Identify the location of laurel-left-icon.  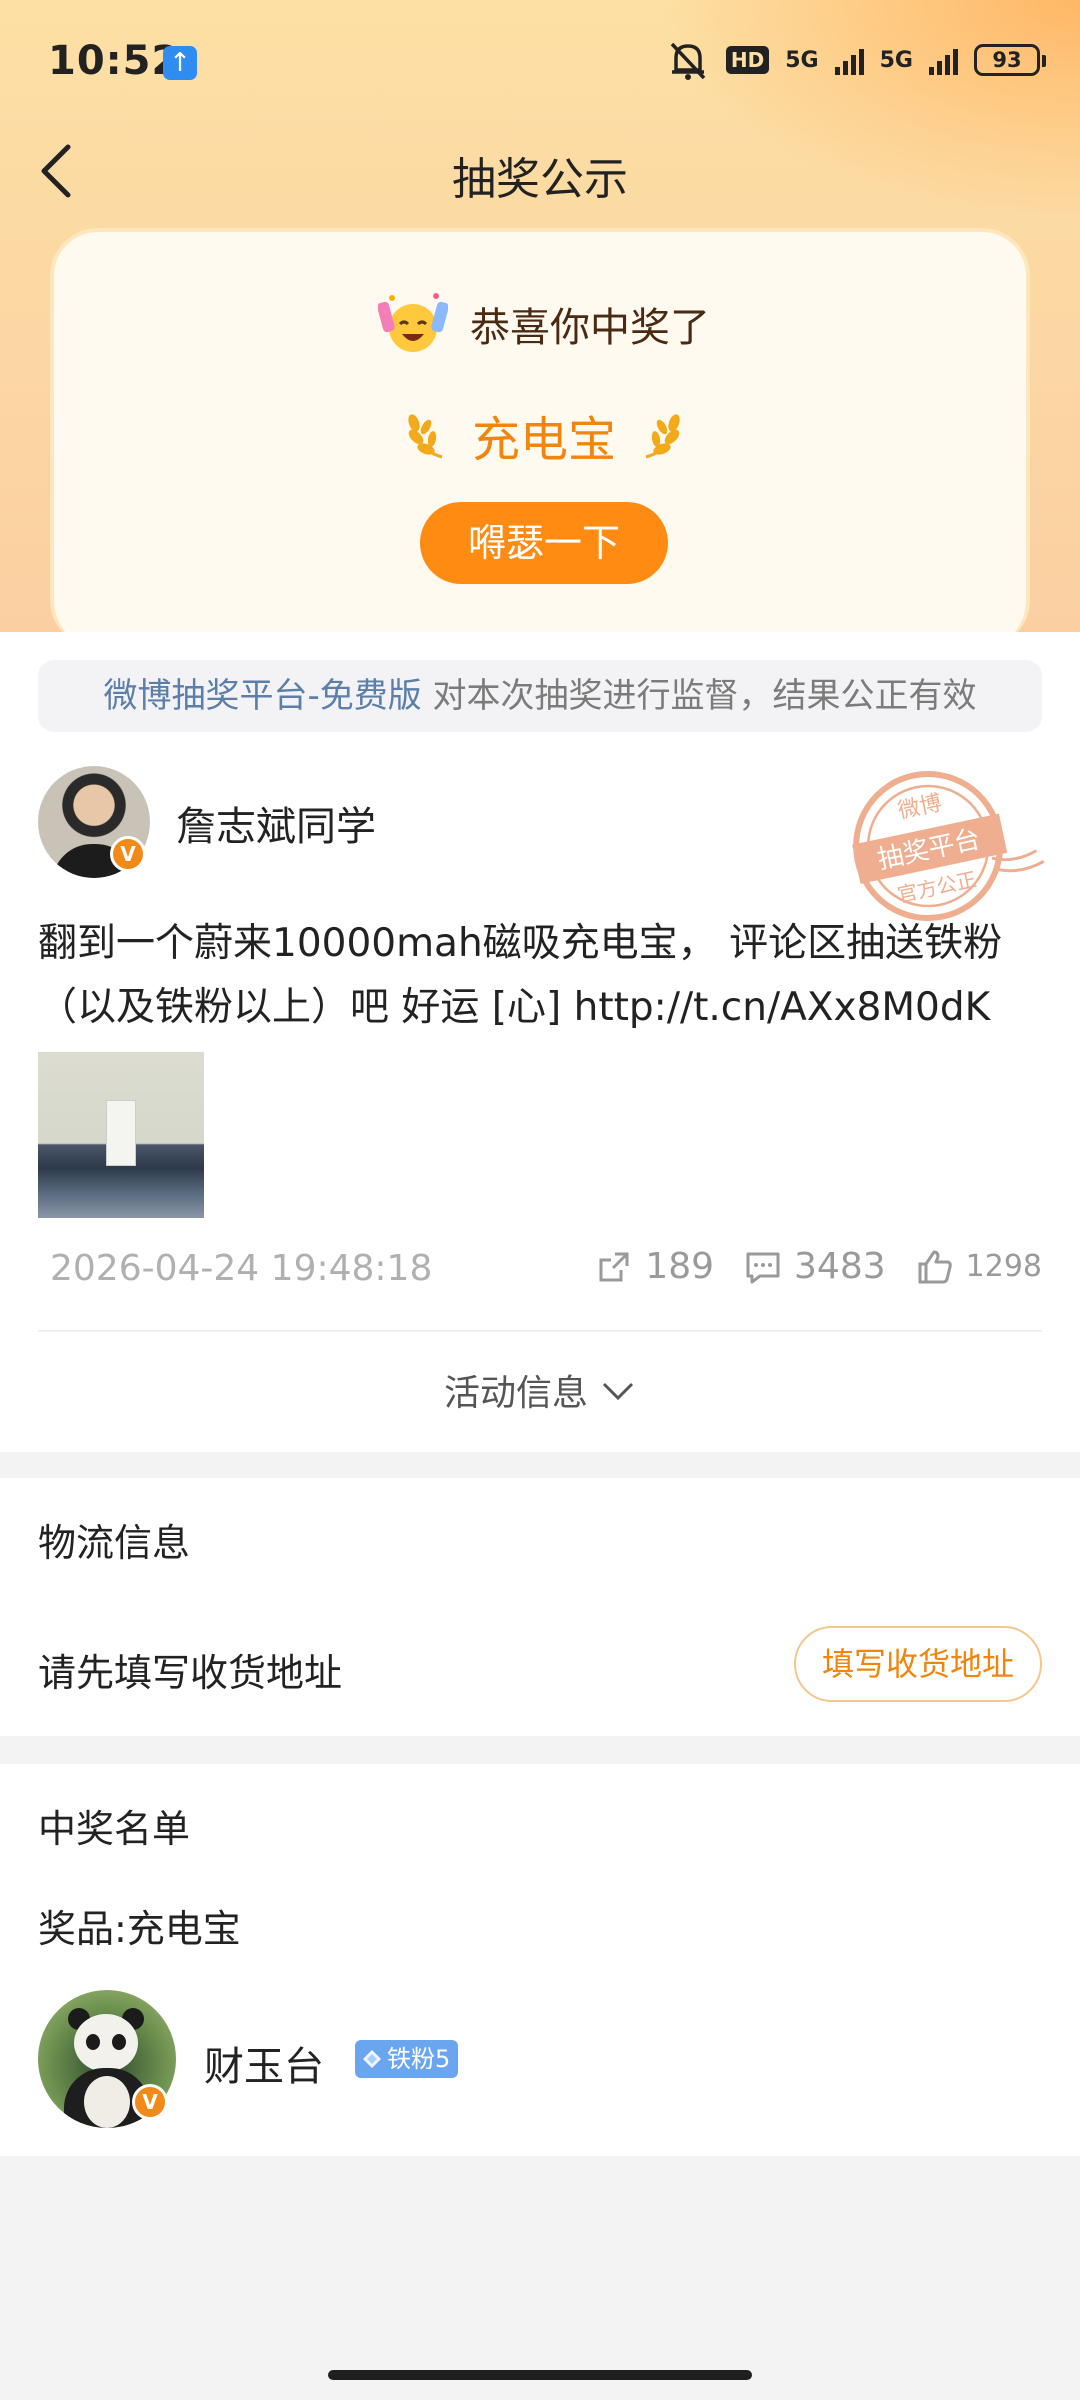
(425, 436).